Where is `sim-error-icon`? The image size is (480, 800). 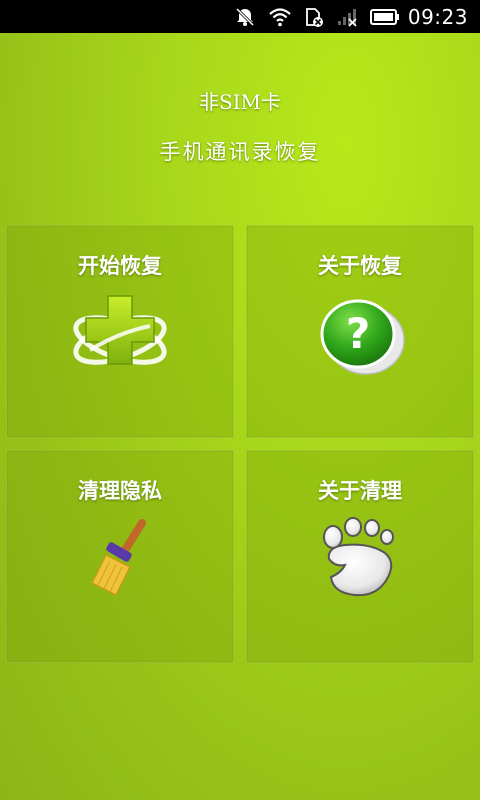 sim-error-icon is located at coordinates (314, 17).